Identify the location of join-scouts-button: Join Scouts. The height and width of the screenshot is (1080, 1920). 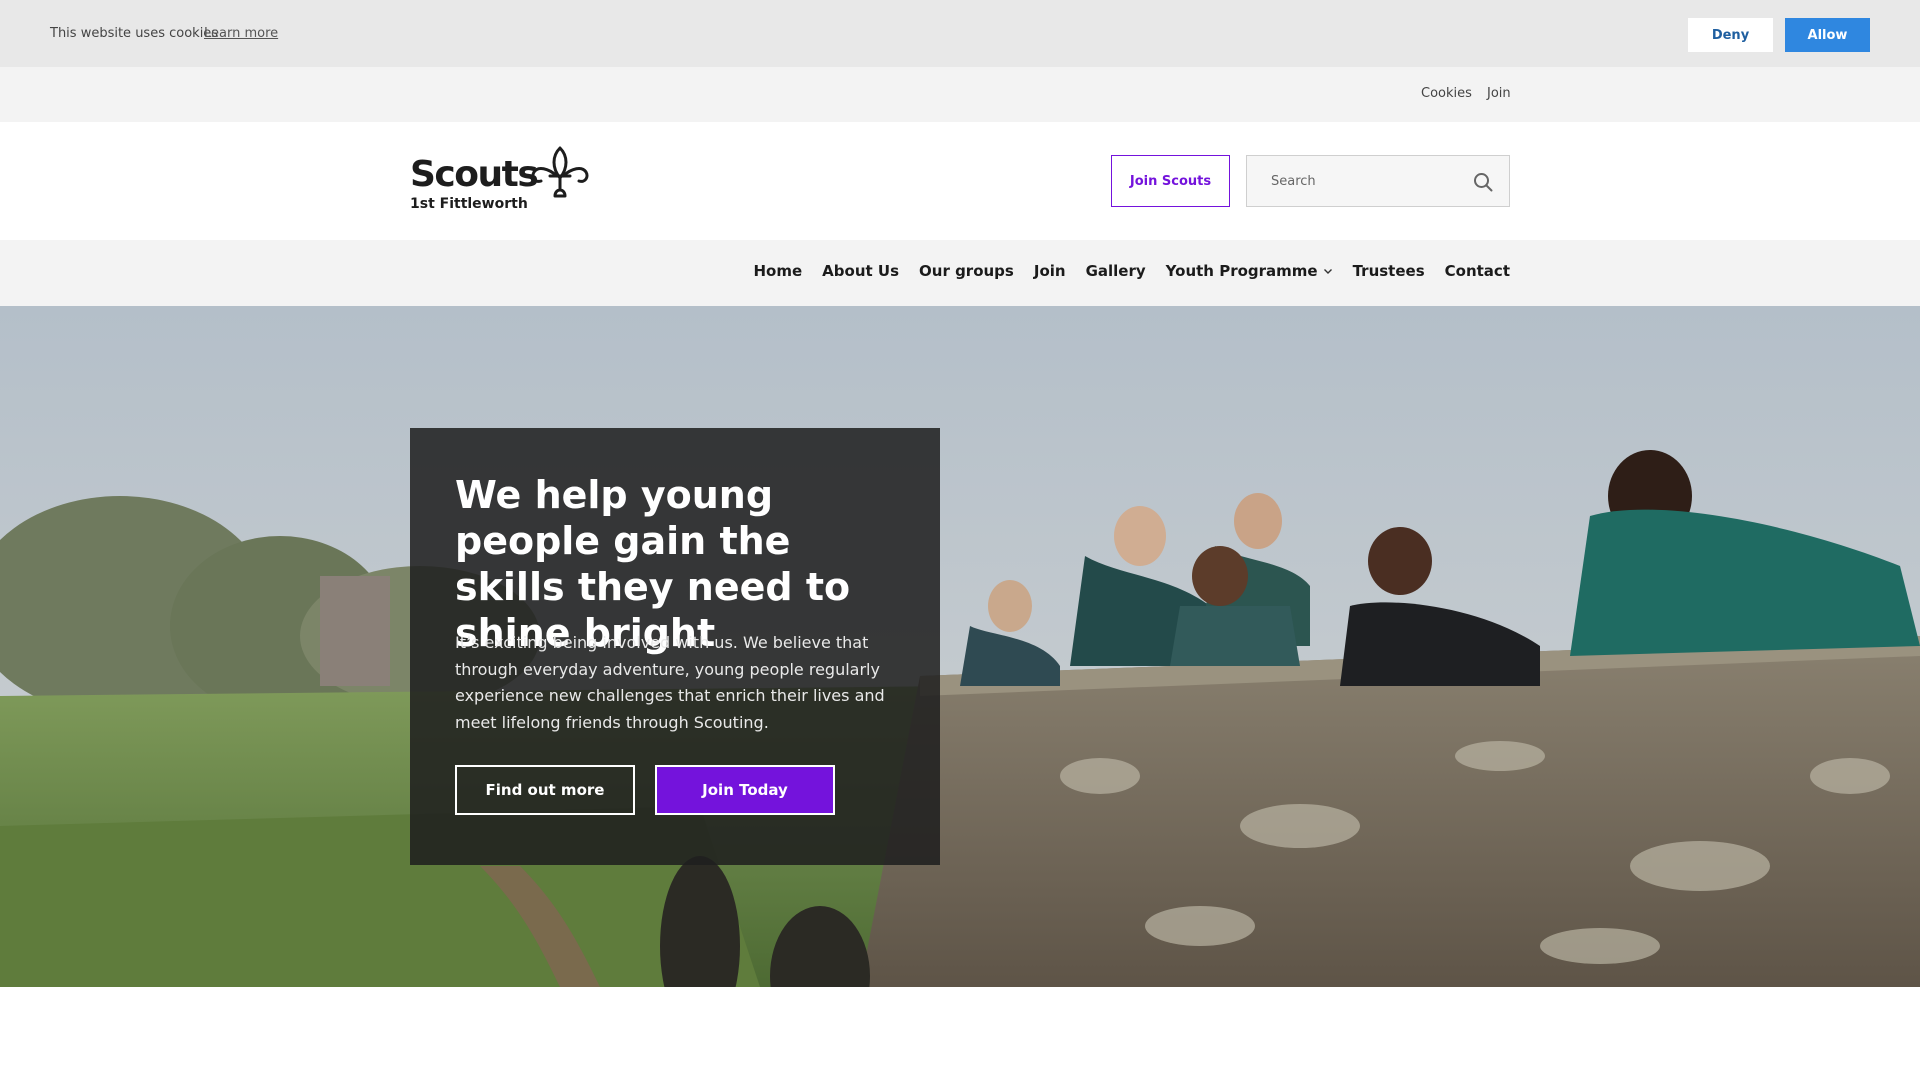
(1170, 181).